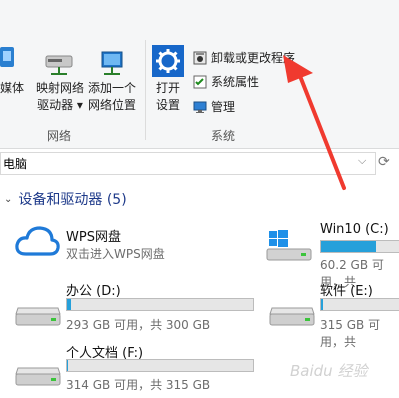 The width and height of the screenshot is (399, 398). I want to click on drive-subtitle: 314 GB 可用，共 315 GB, so click(138, 385).